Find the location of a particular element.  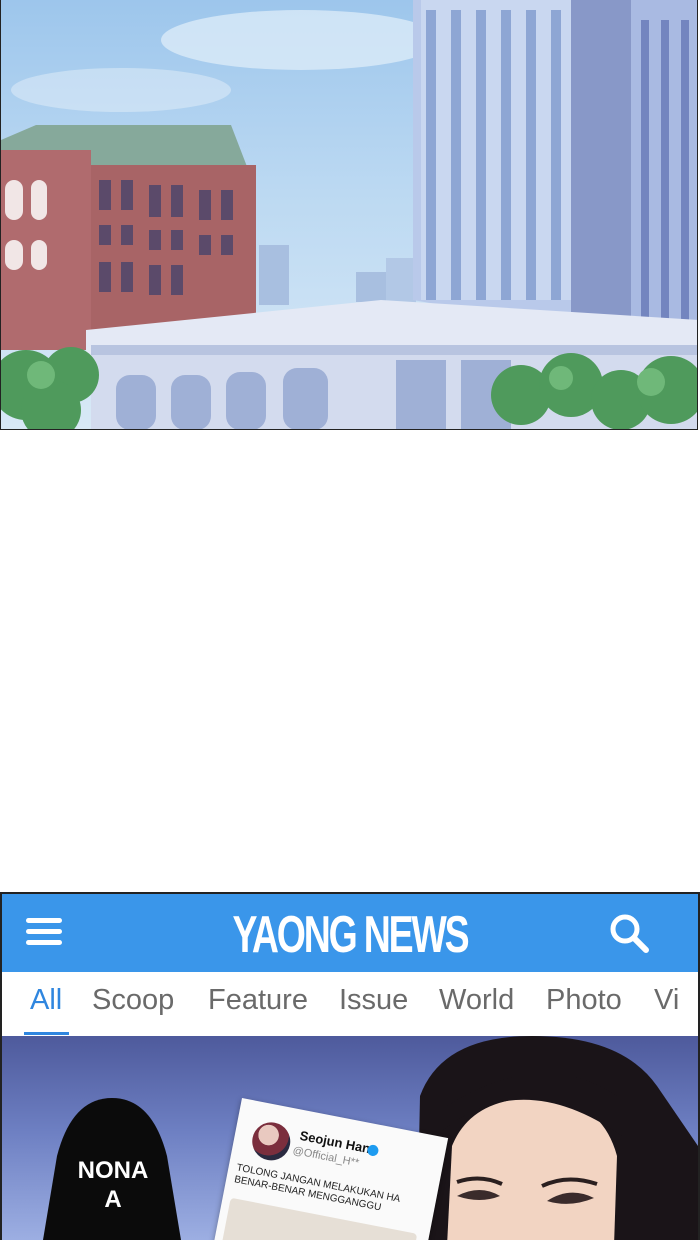

search-icon is located at coordinates (629, 933).